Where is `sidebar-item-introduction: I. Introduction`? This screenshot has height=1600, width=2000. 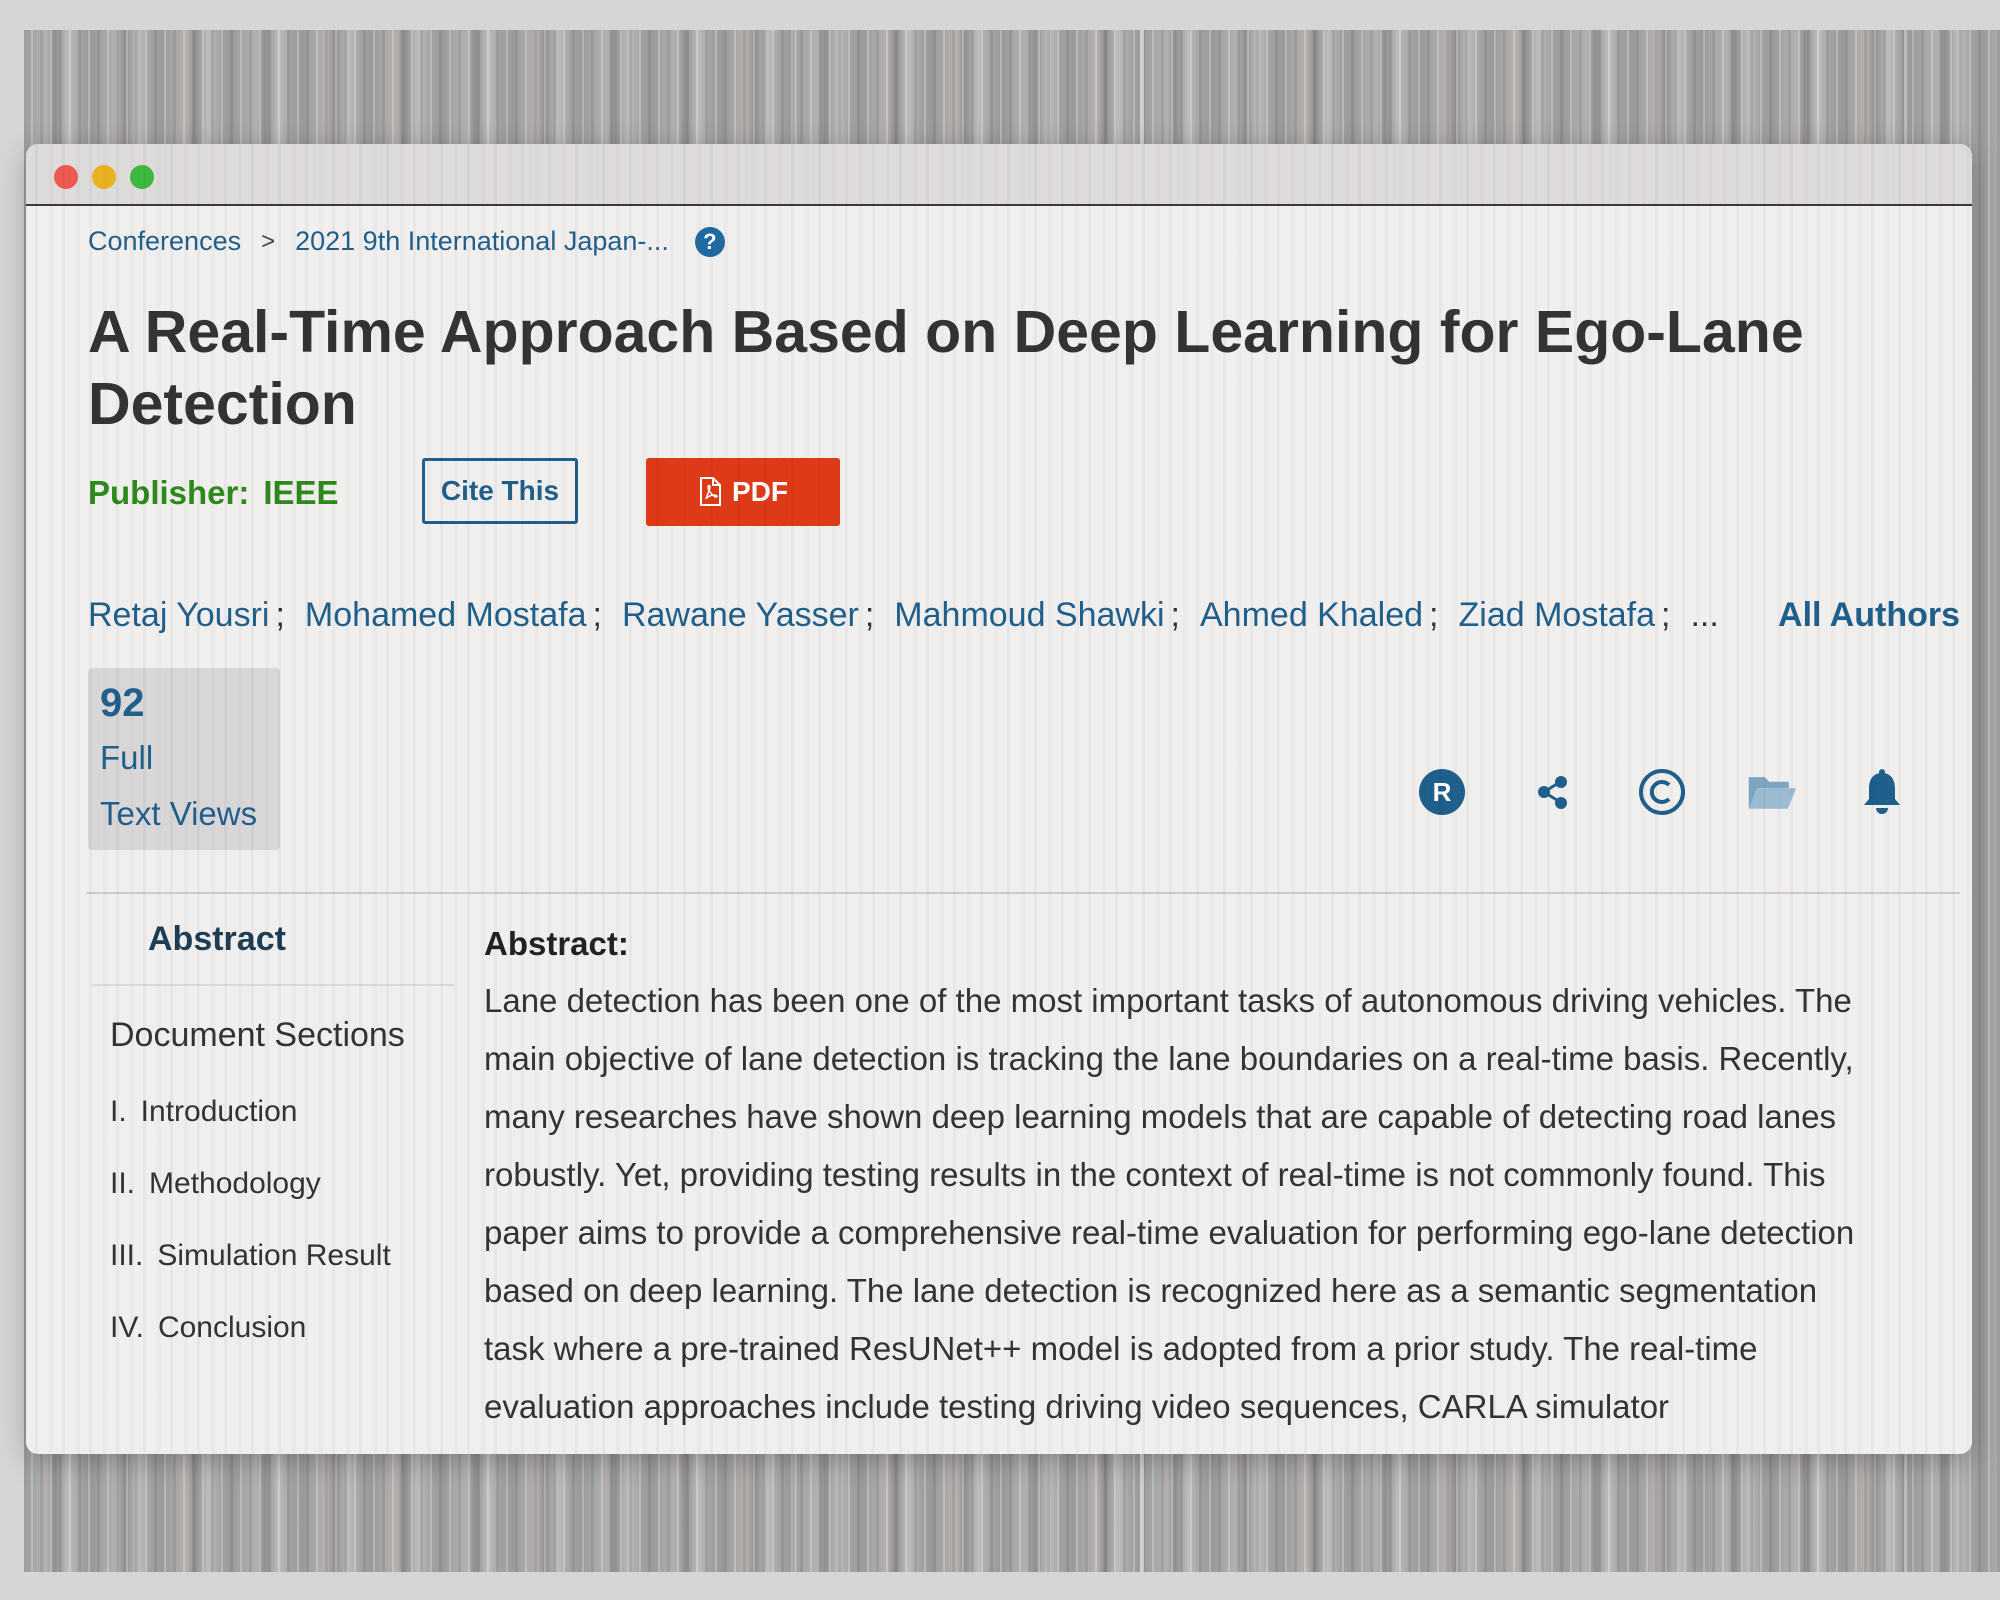 sidebar-item-introduction: I. Introduction is located at coordinates (282, 1112).